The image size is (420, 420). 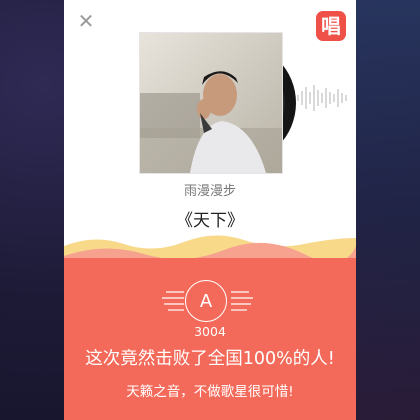 What do you see at coordinates (173, 301) in the screenshot?
I see `decorative-lines-left` at bounding box center [173, 301].